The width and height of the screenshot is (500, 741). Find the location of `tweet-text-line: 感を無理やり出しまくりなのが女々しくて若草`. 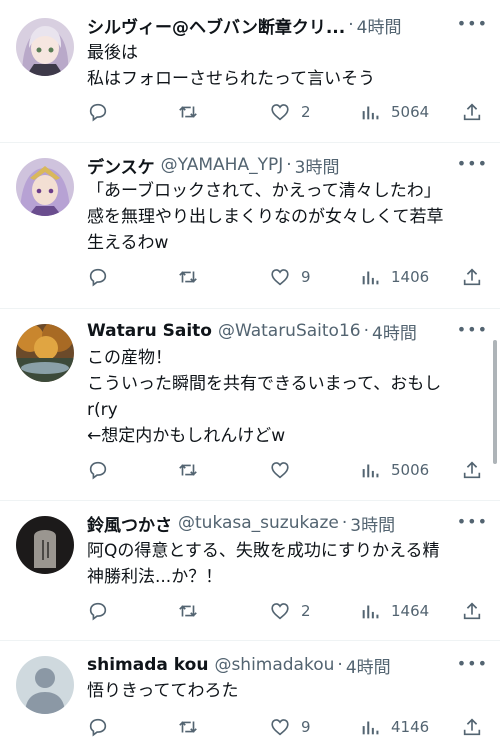

tweet-text-line: 感を無理やり出しまくりなのが女々しくて若草 is located at coordinates (265, 217).